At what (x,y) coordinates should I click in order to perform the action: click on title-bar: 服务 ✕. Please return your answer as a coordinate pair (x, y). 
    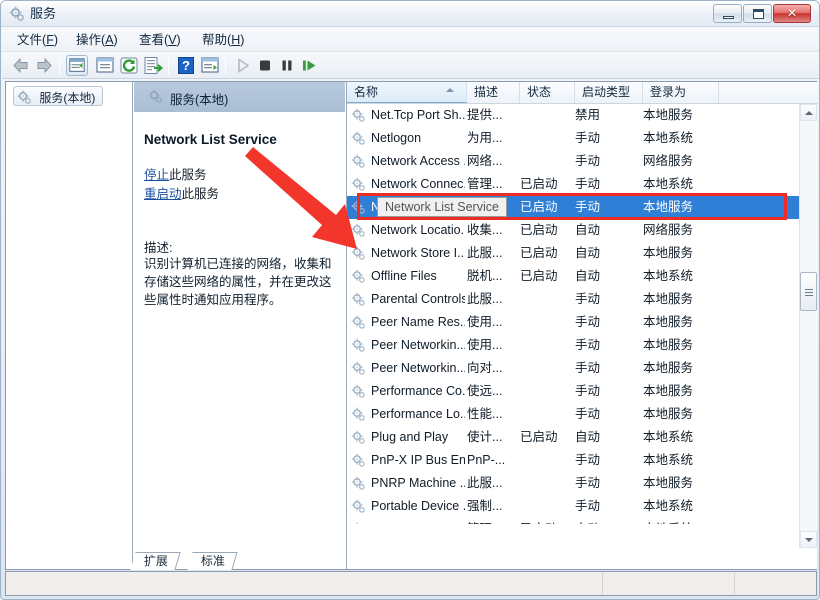
    Looking at the image, I should click on (410, 14).